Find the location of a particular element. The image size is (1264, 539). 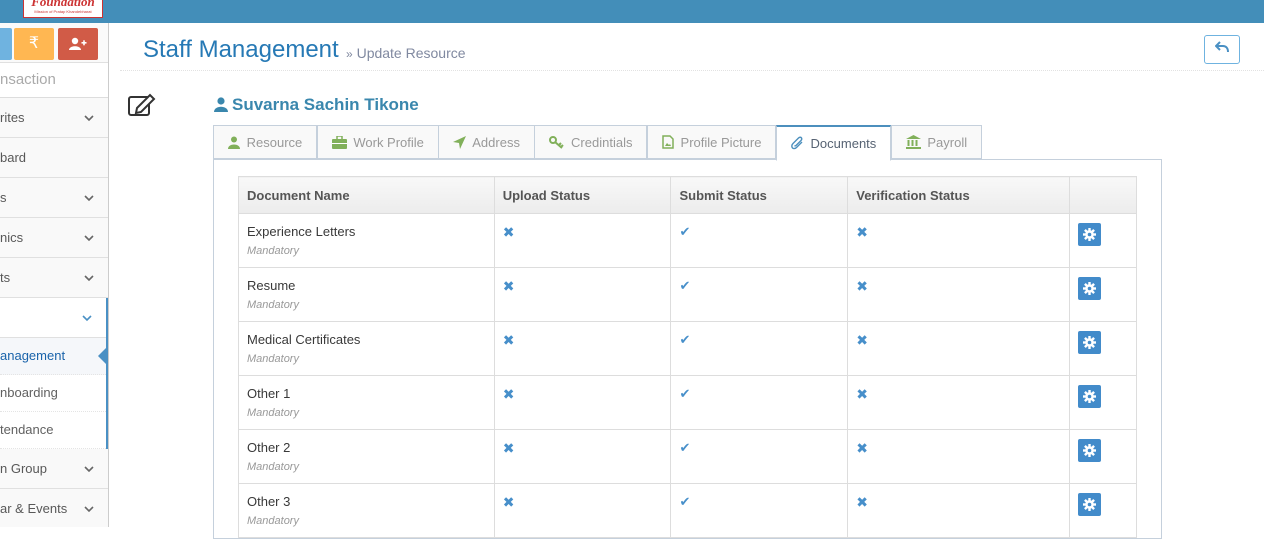

logo-title: Foundation is located at coordinates (63, 4).